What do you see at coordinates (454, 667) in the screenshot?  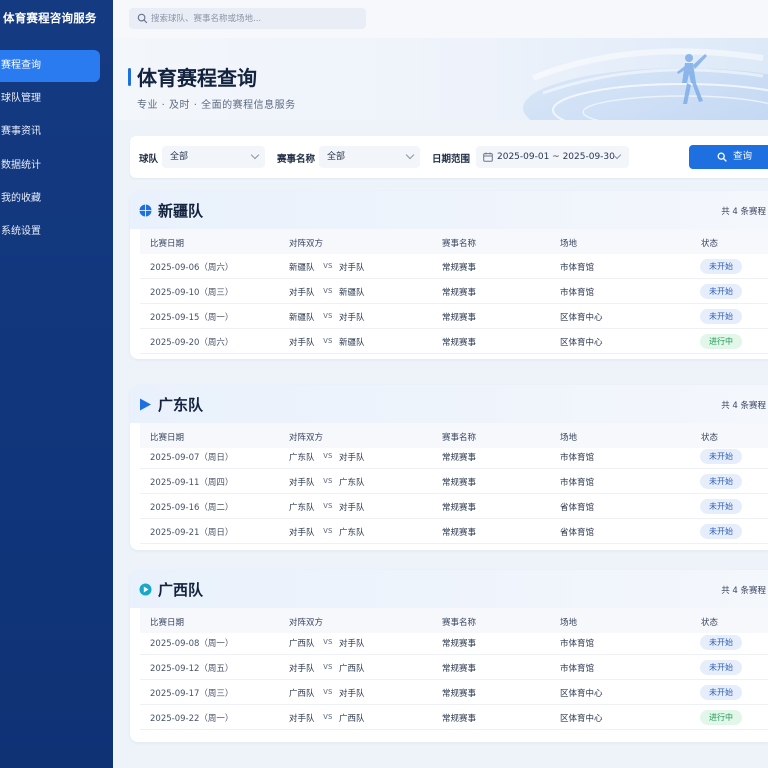 I see `table-row: 2025-09-12（周五） 对手队 vs 广西队 常规赛事 市体育馆 未开始` at bounding box center [454, 667].